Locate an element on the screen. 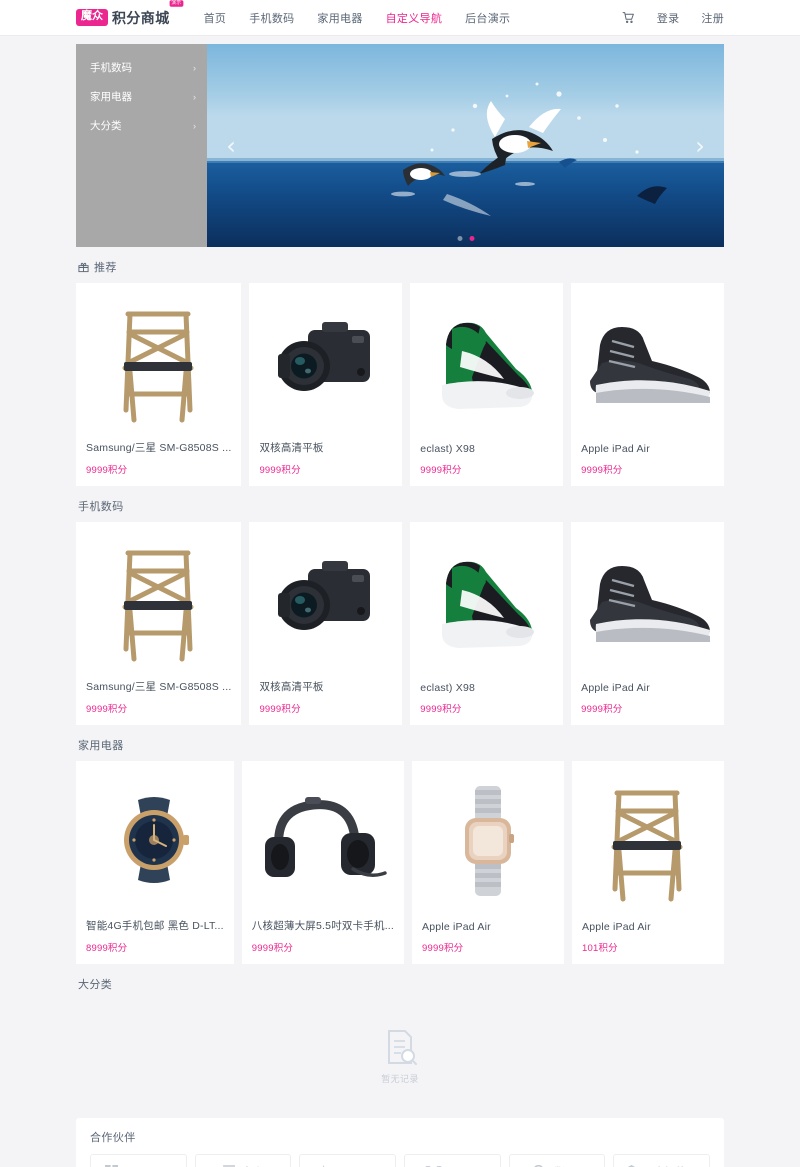  empty-state: 暂无记录 is located at coordinates (400, 1056).